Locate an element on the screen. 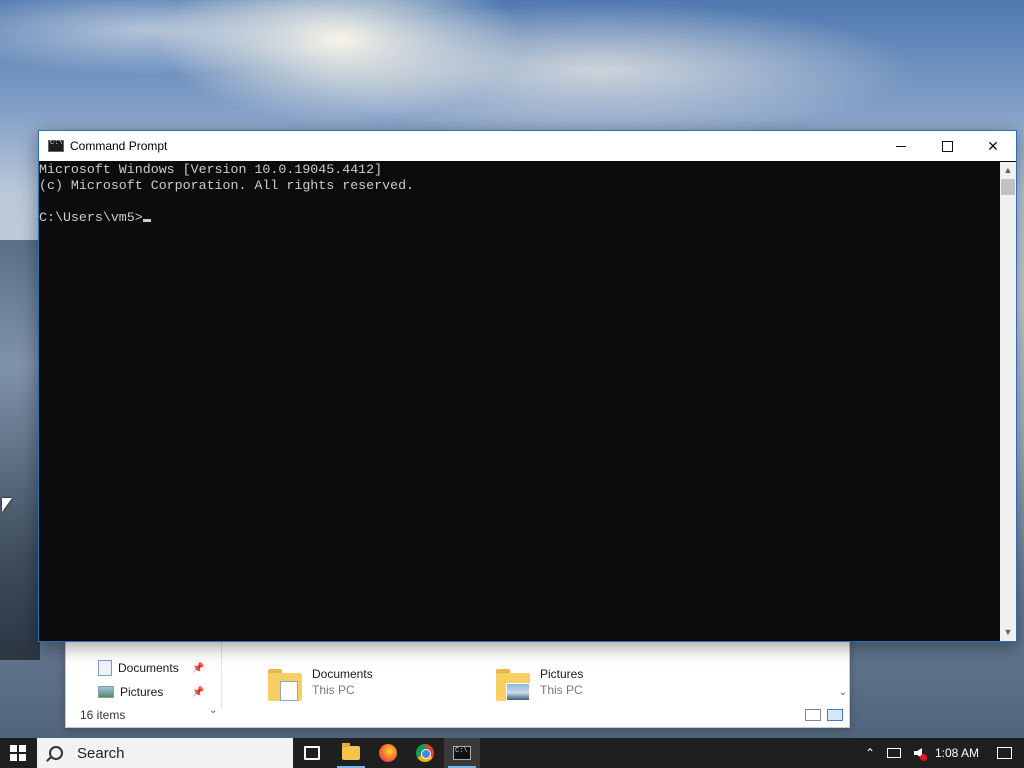 The height and width of the screenshot is (768, 1024). file-explorer-button is located at coordinates (351, 753).